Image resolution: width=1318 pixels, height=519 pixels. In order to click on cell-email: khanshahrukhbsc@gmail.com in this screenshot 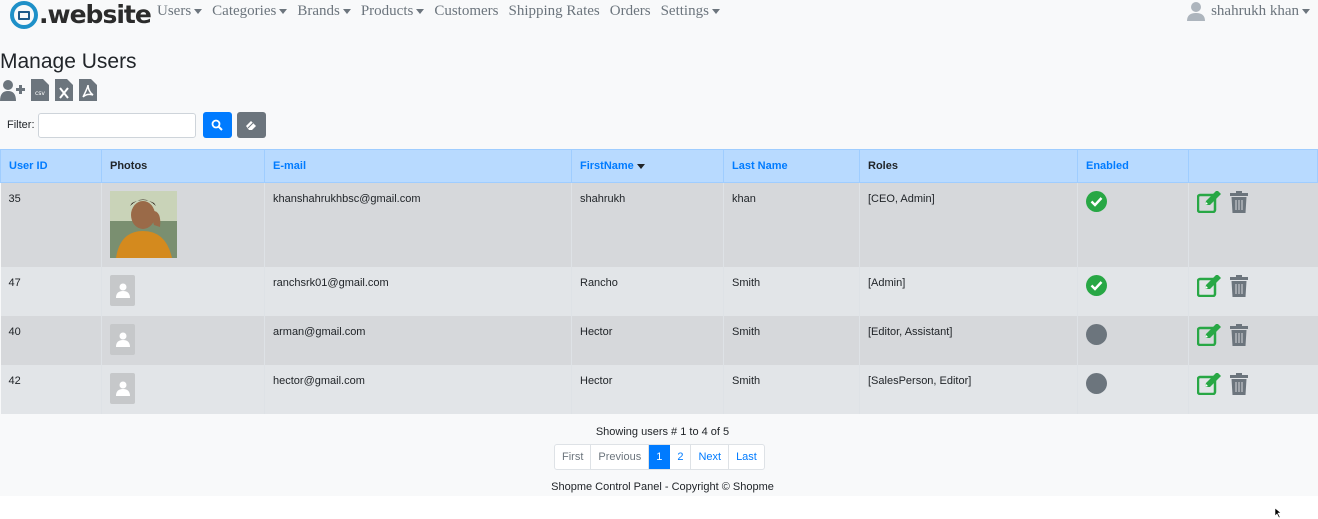, I will do `click(418, 224)`.